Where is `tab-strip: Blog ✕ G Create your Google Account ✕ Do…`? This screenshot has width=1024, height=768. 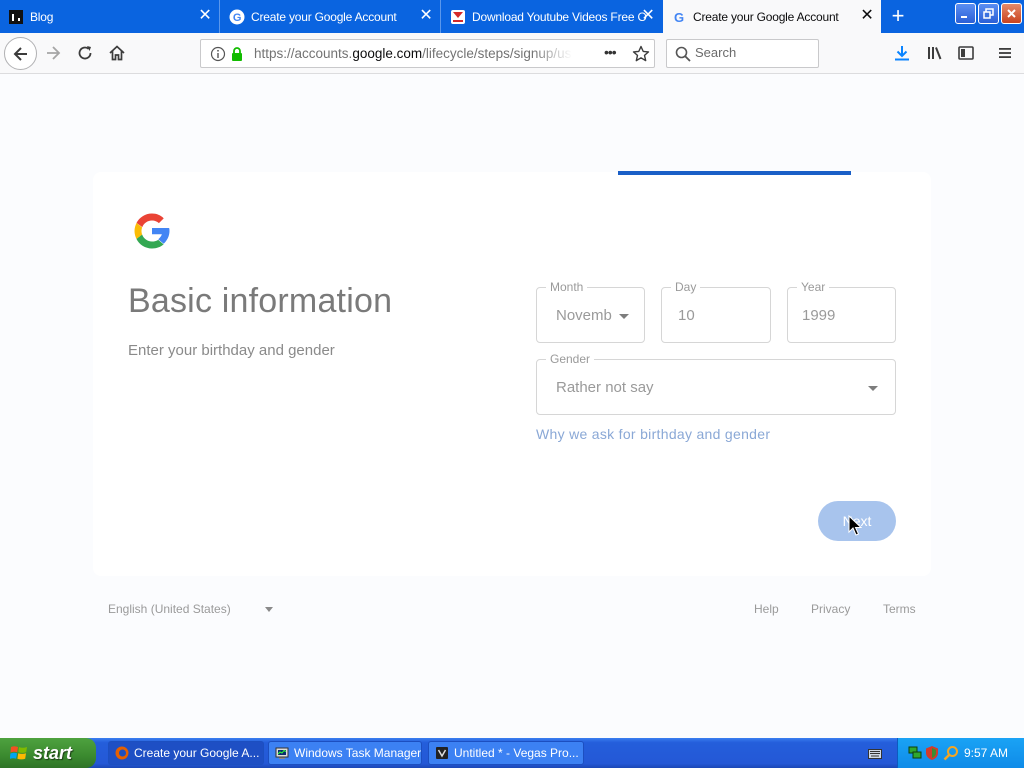 tab-strip: Blog ✕ G Create your Google Account ✕ Do… is located at coordinates (512, 17).